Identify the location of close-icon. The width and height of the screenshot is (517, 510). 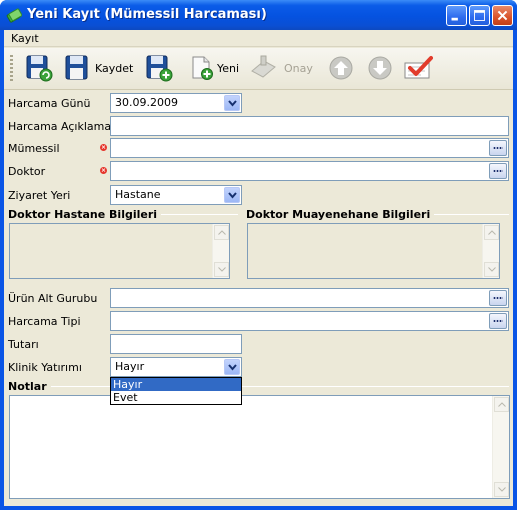
(502, 15).